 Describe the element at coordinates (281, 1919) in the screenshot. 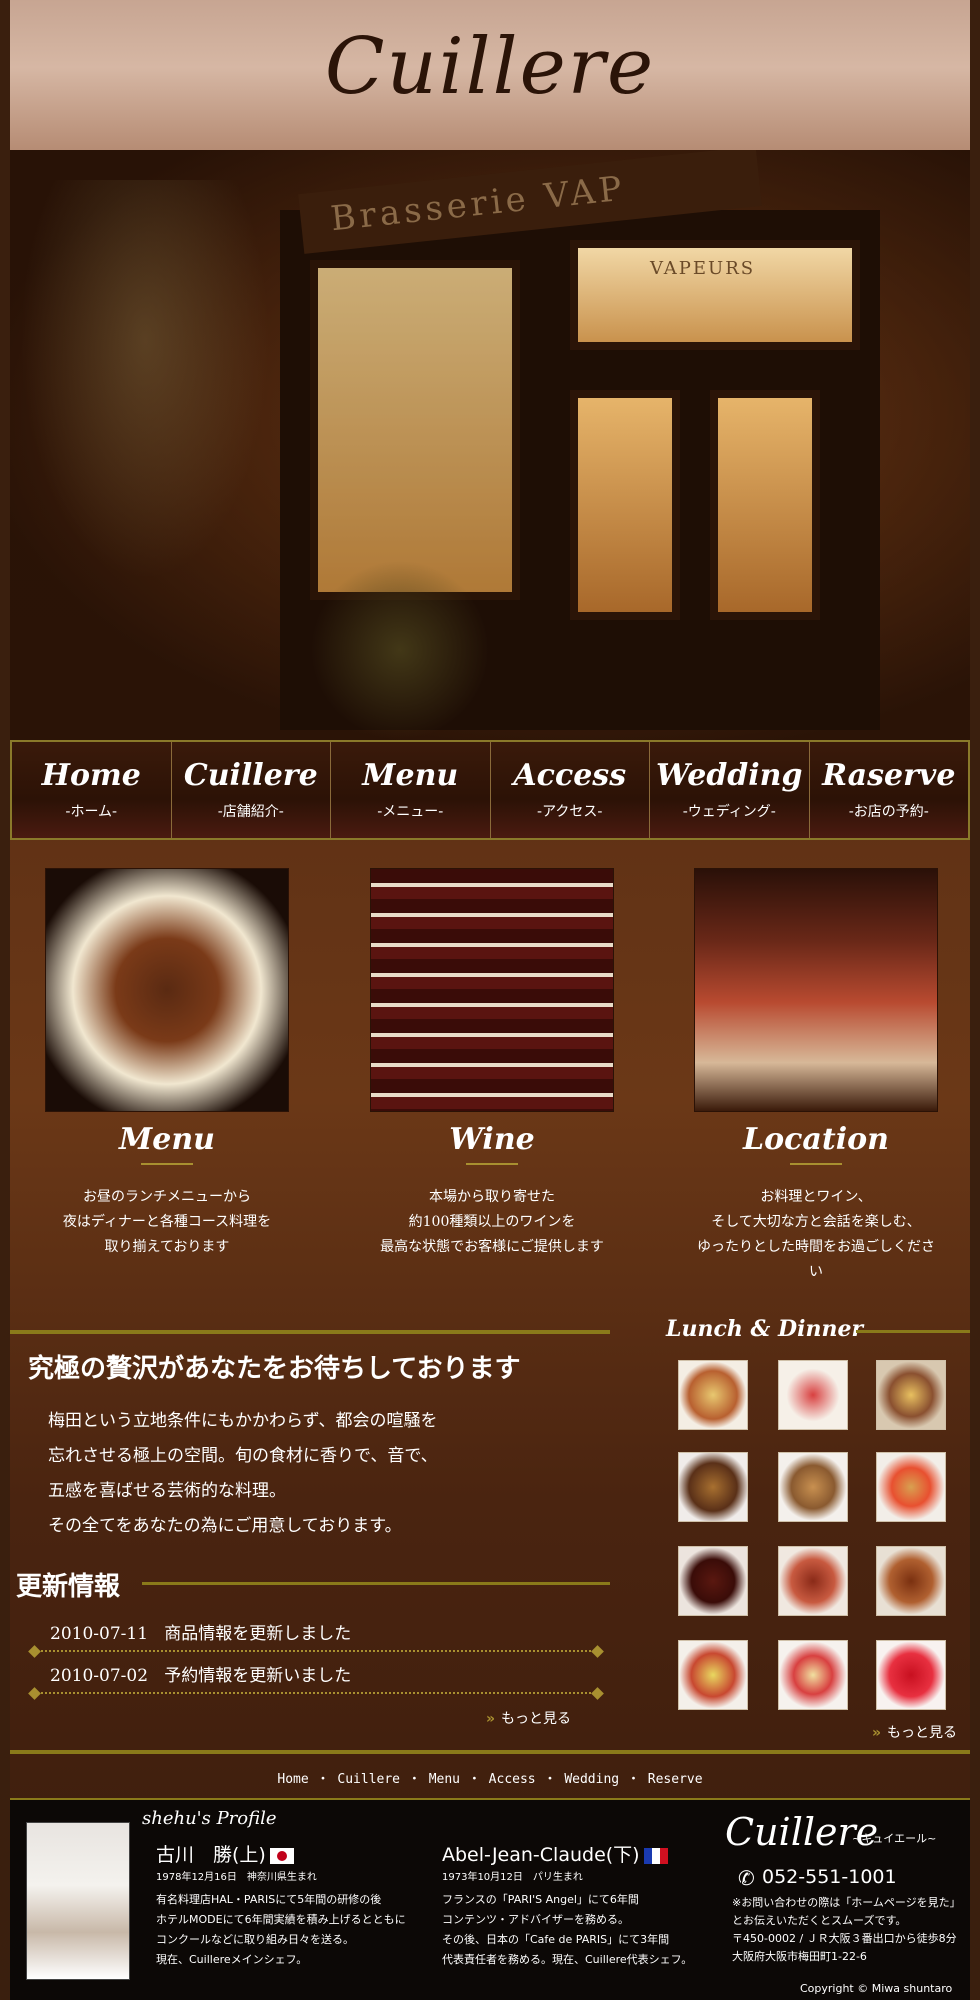

I see `bio-line: ホテルMODEにて6年間実績を積み上げるとともに` at that location.